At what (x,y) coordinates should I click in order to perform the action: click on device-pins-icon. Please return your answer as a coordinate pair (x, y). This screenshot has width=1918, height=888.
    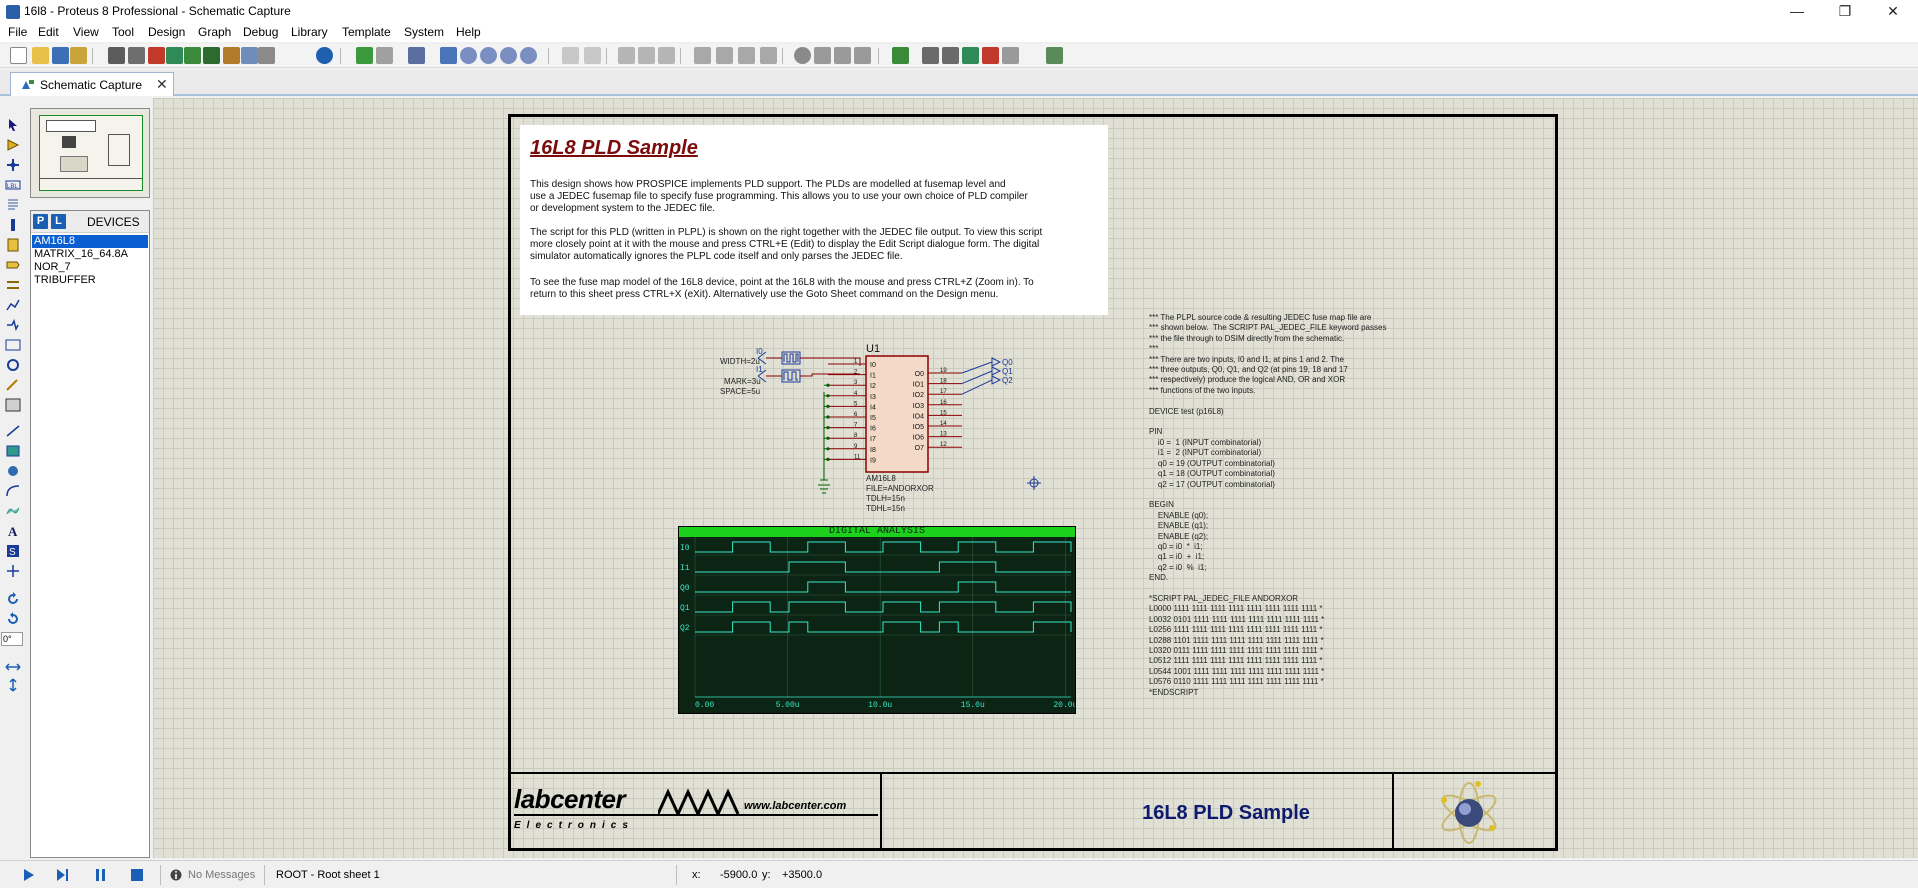
    Looking at the image, I should click on (13, 285).